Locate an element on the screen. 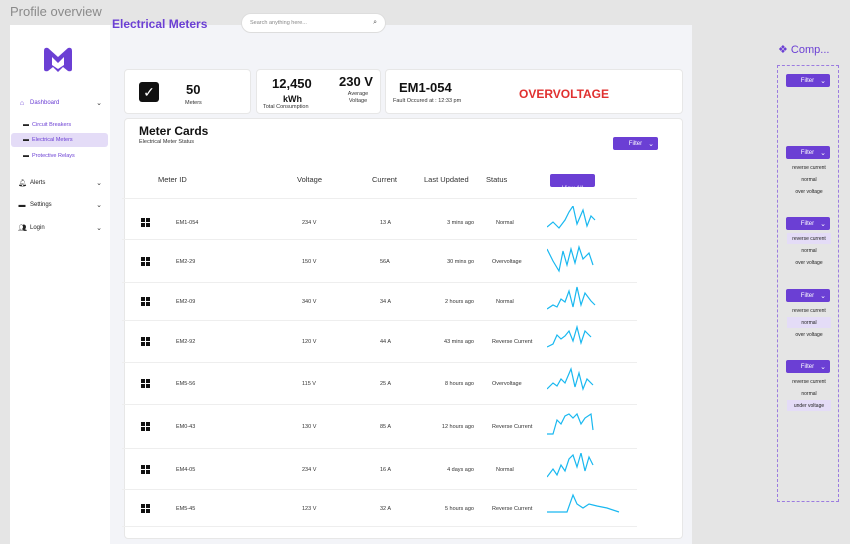  filter-button: Filter ⌄ is located at coordinates (635, 143).